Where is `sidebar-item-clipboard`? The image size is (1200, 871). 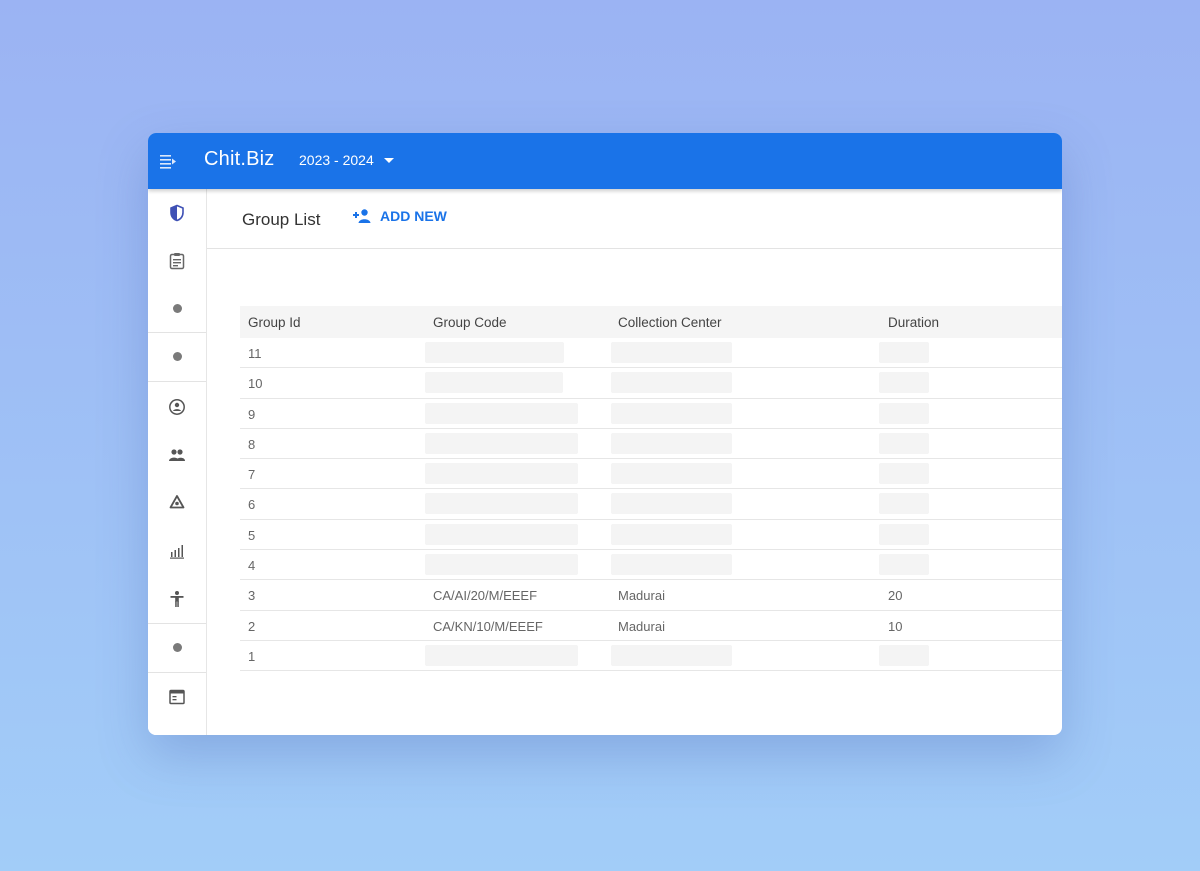 sidebar-item-clipboard is located at coordinates (177, 261).